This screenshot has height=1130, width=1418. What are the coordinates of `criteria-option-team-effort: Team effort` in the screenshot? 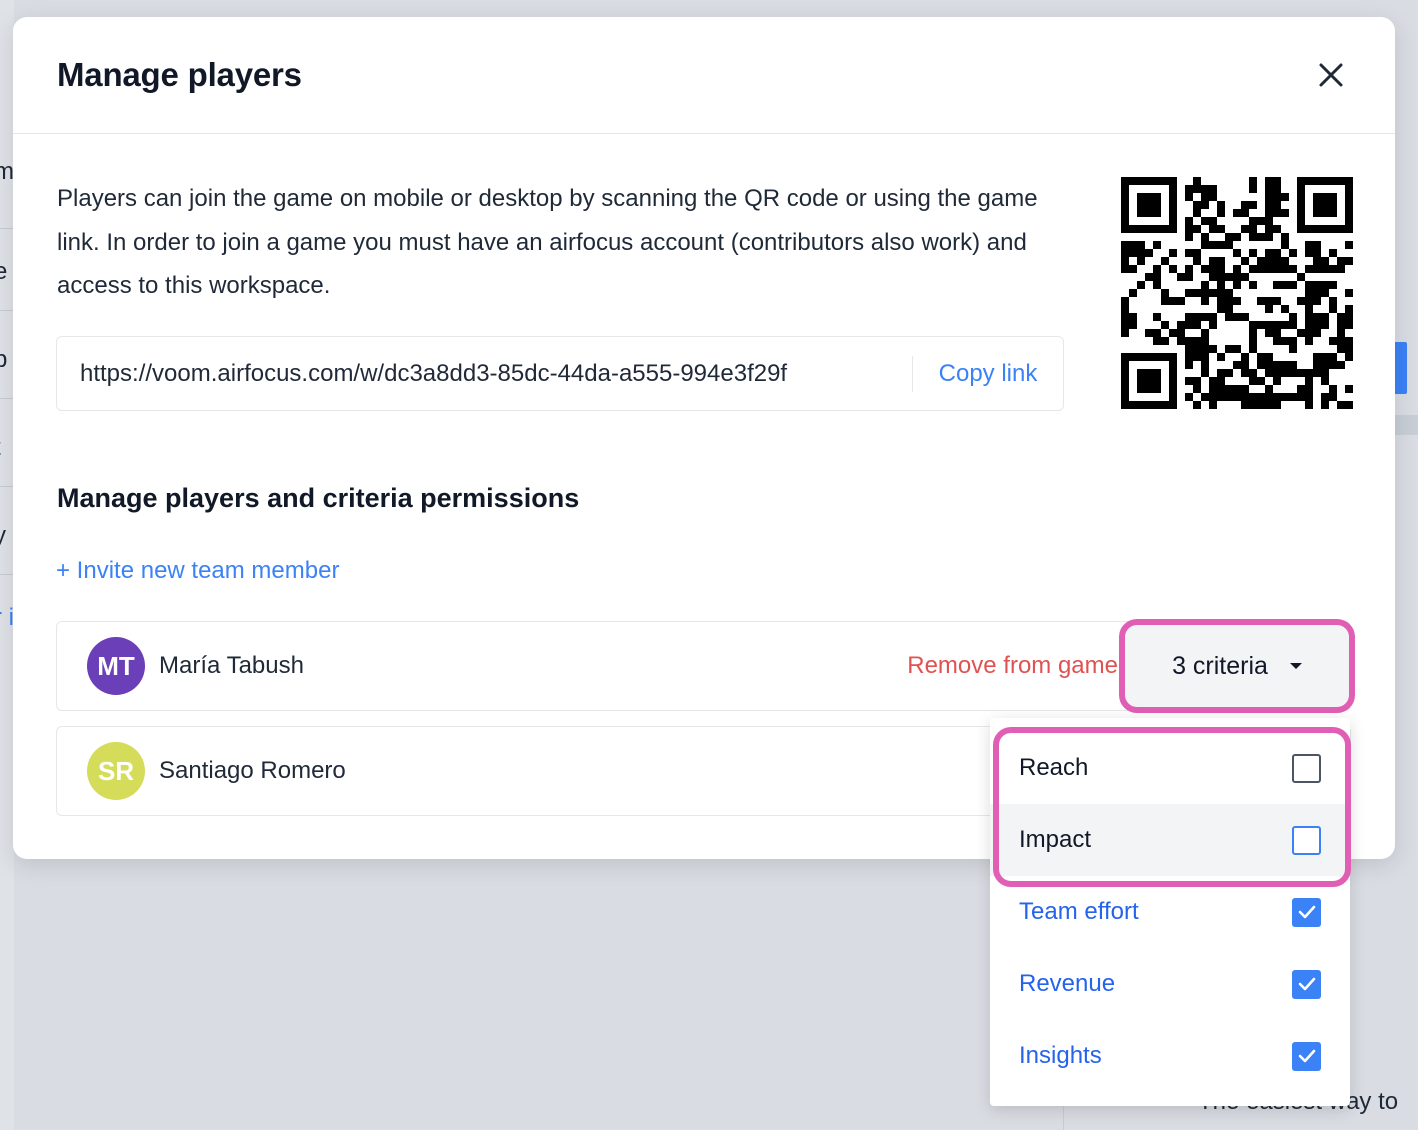 It's located at (1170, 912).